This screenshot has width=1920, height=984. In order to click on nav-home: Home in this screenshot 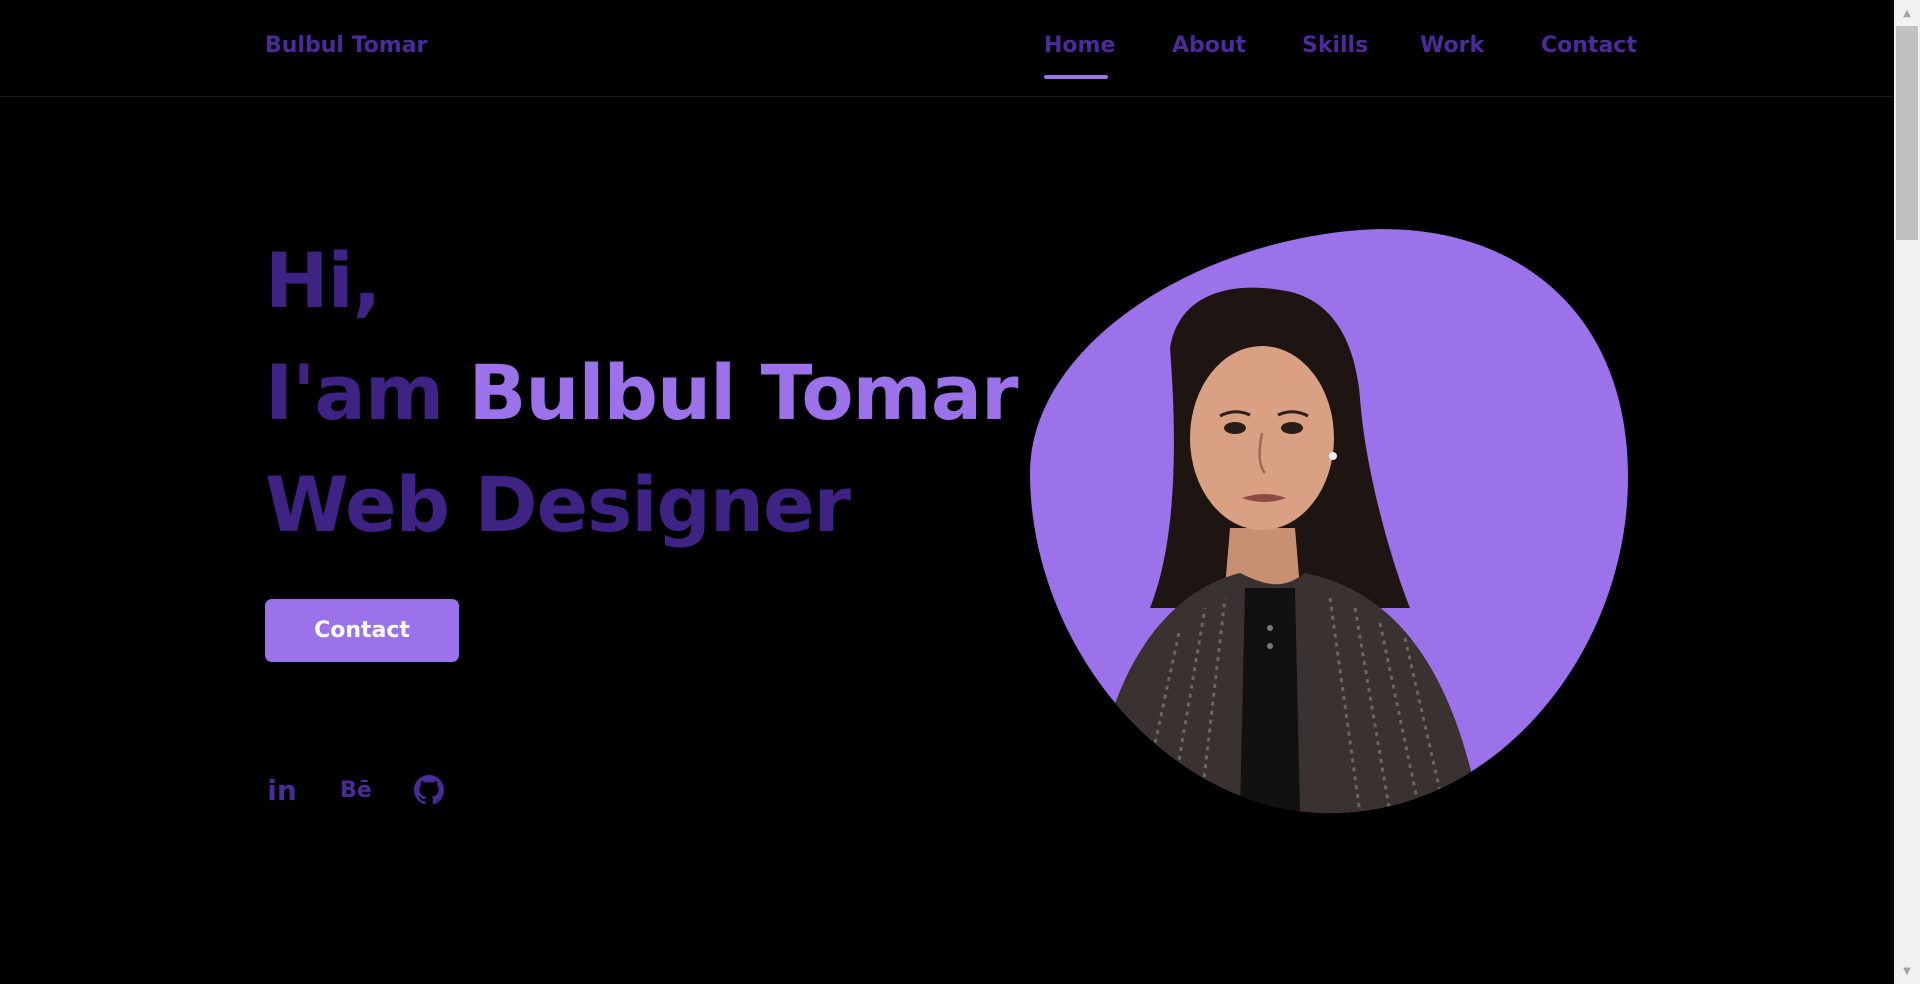, I will do `click(1079, 45)`.